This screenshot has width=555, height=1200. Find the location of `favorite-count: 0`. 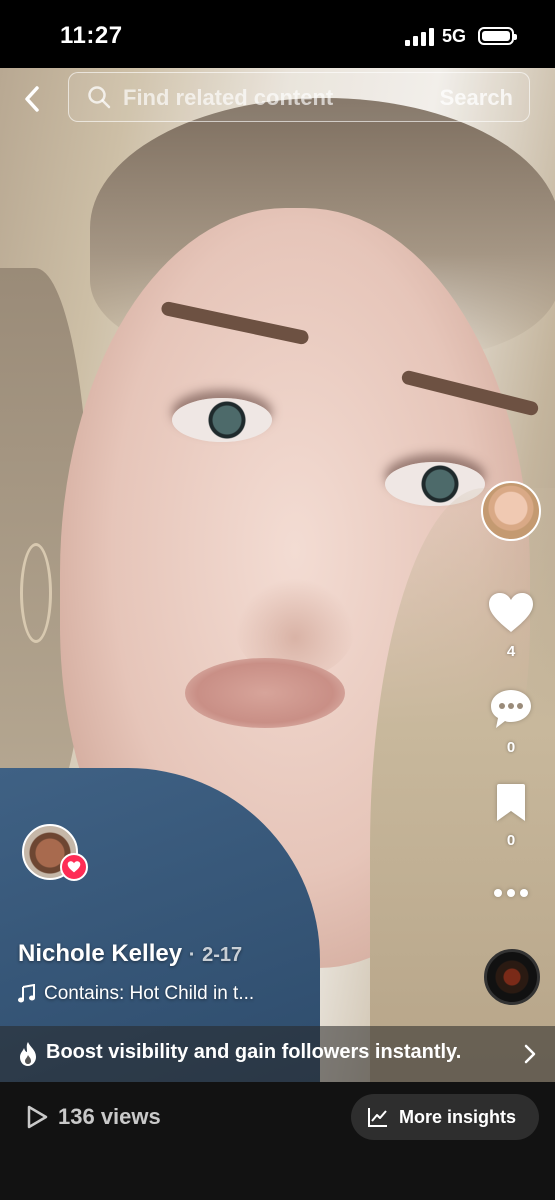

favorite-count: 0 is located at coordinates (511, 840).